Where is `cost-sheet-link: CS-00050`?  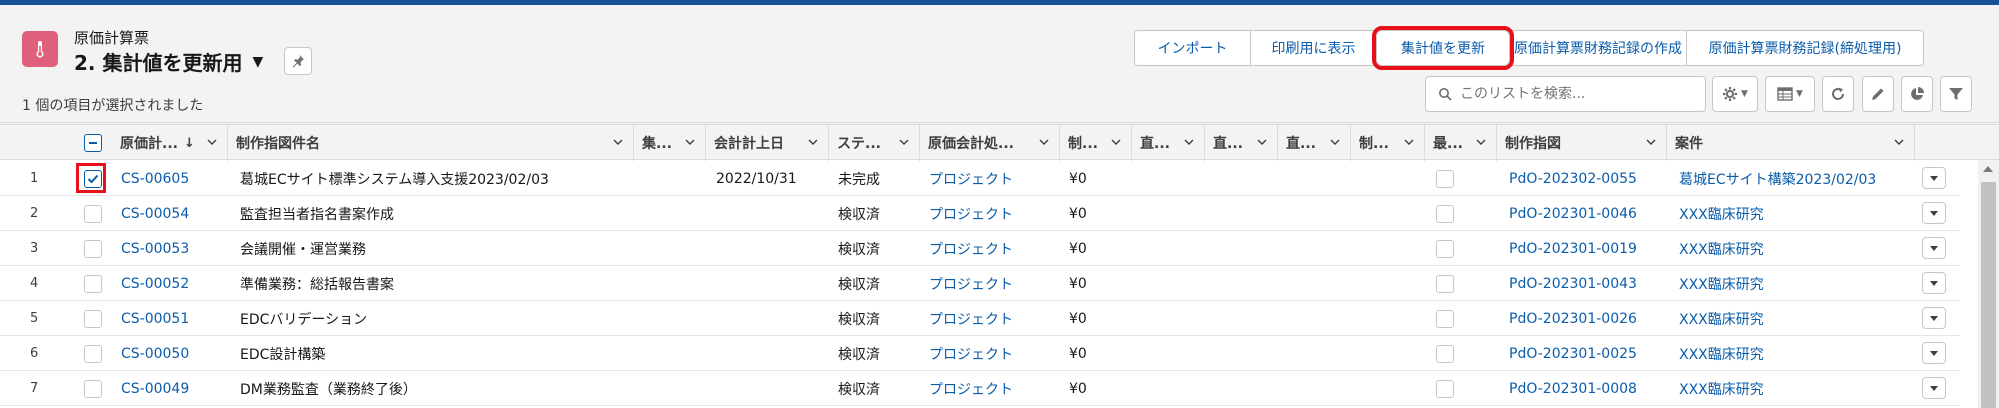 cost-sheet-link: CS-00050 is located at coordinates (173, 353).